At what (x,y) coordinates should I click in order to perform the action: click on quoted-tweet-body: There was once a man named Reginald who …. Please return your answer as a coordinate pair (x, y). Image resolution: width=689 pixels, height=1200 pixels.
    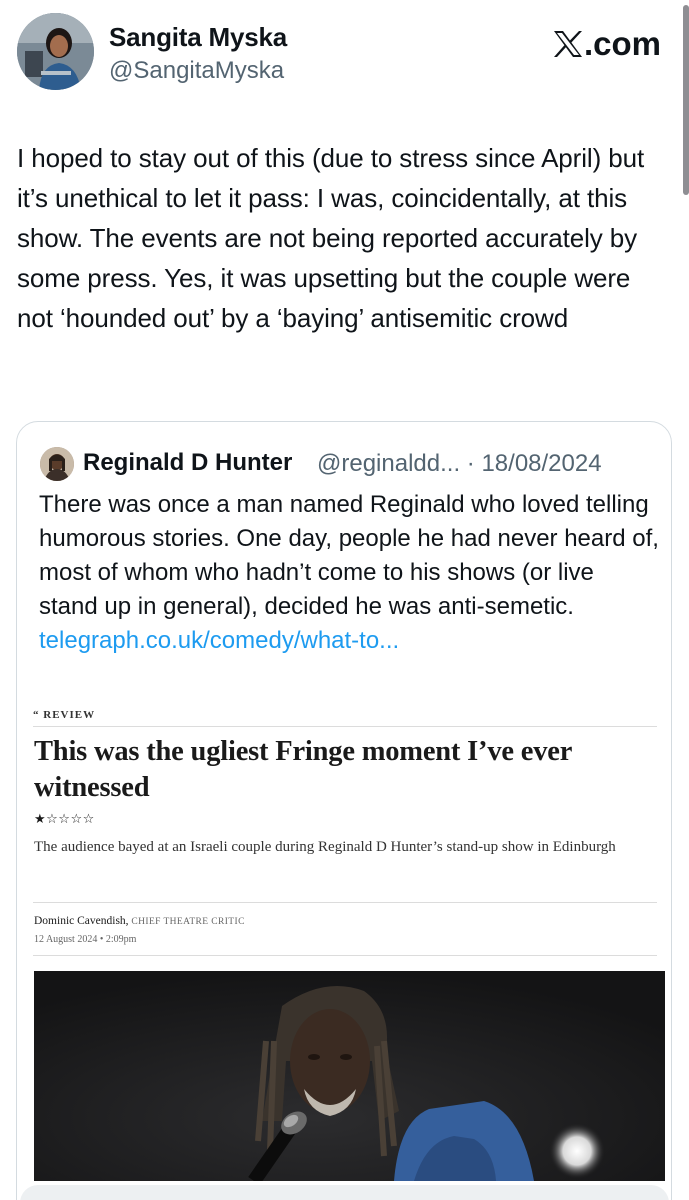
    Looking at the image, I should click on (349, 555).